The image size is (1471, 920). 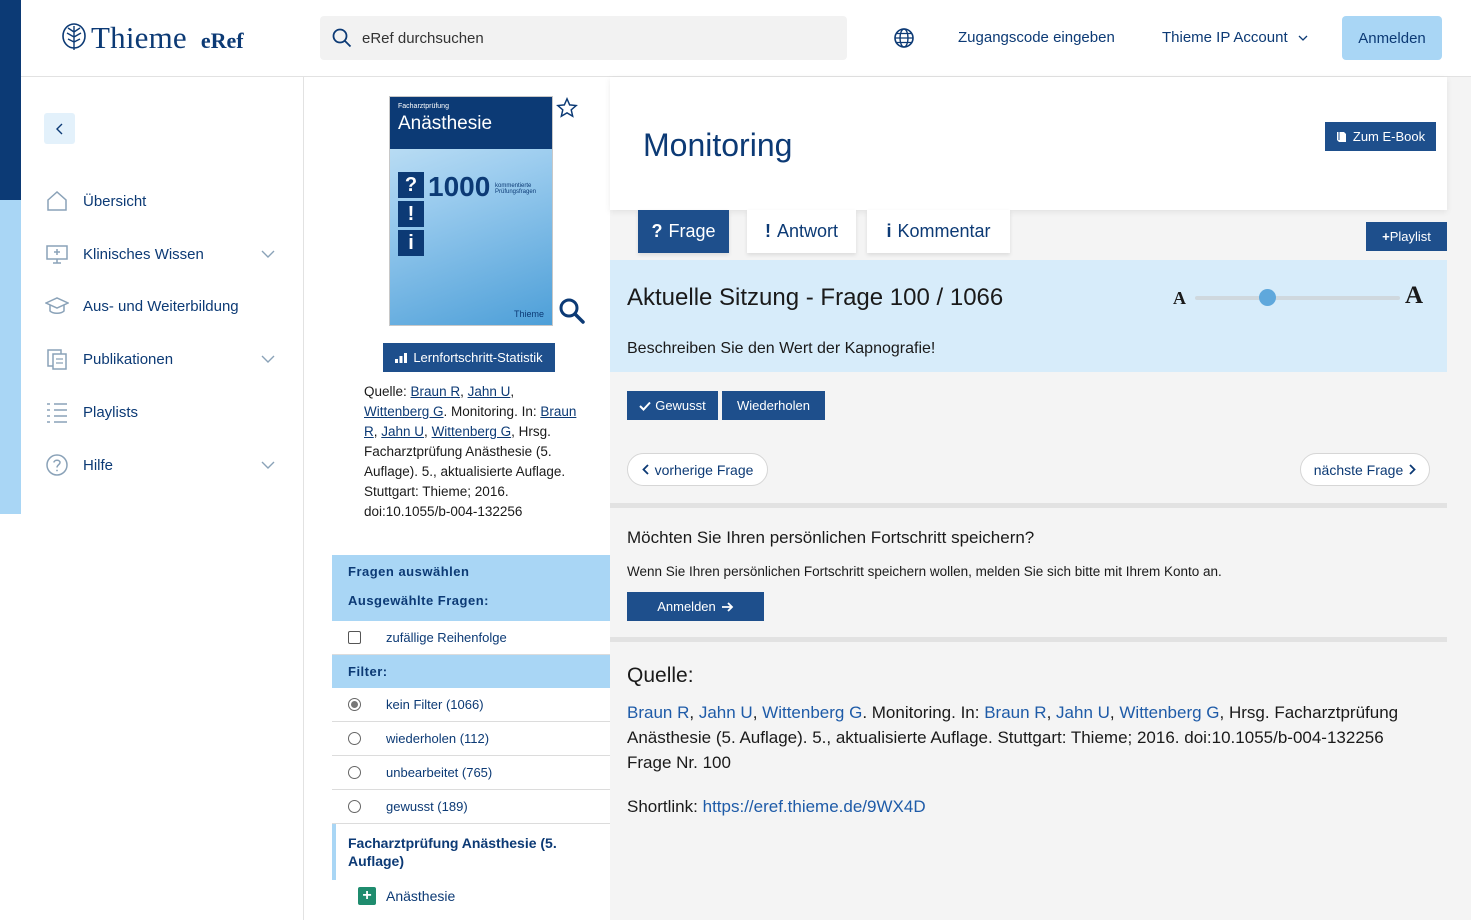 What do you see at coordinates (773, 405) in the screenshot?
I see `repeat-button: Wiederholen` at bounding box center [773, 405].